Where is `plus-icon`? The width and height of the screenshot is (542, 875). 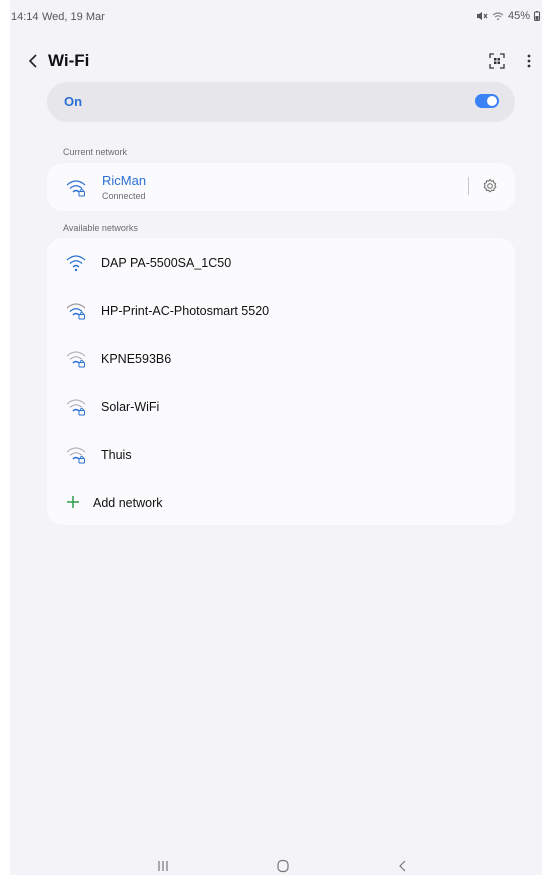
plus-icon is located at coordinates (73, 502).